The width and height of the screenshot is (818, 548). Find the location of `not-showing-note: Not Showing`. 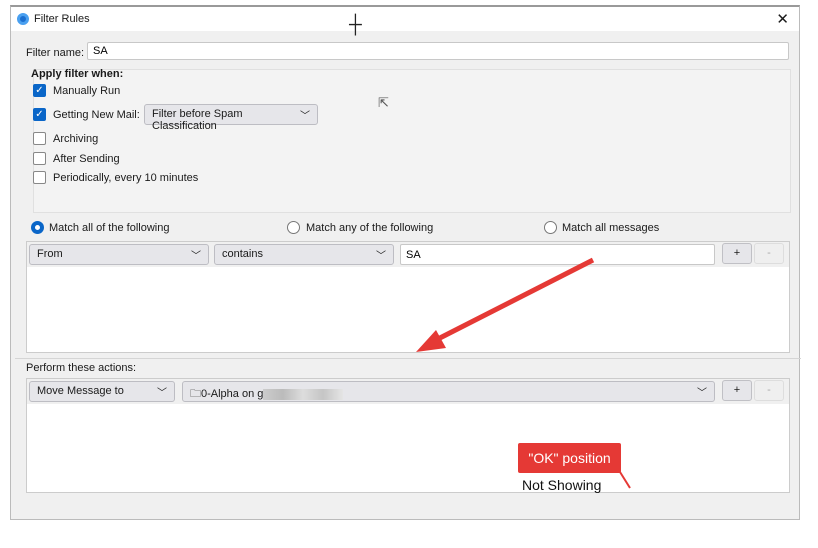

not-showing-note: Not Showing is located at coordinates (562, 485).